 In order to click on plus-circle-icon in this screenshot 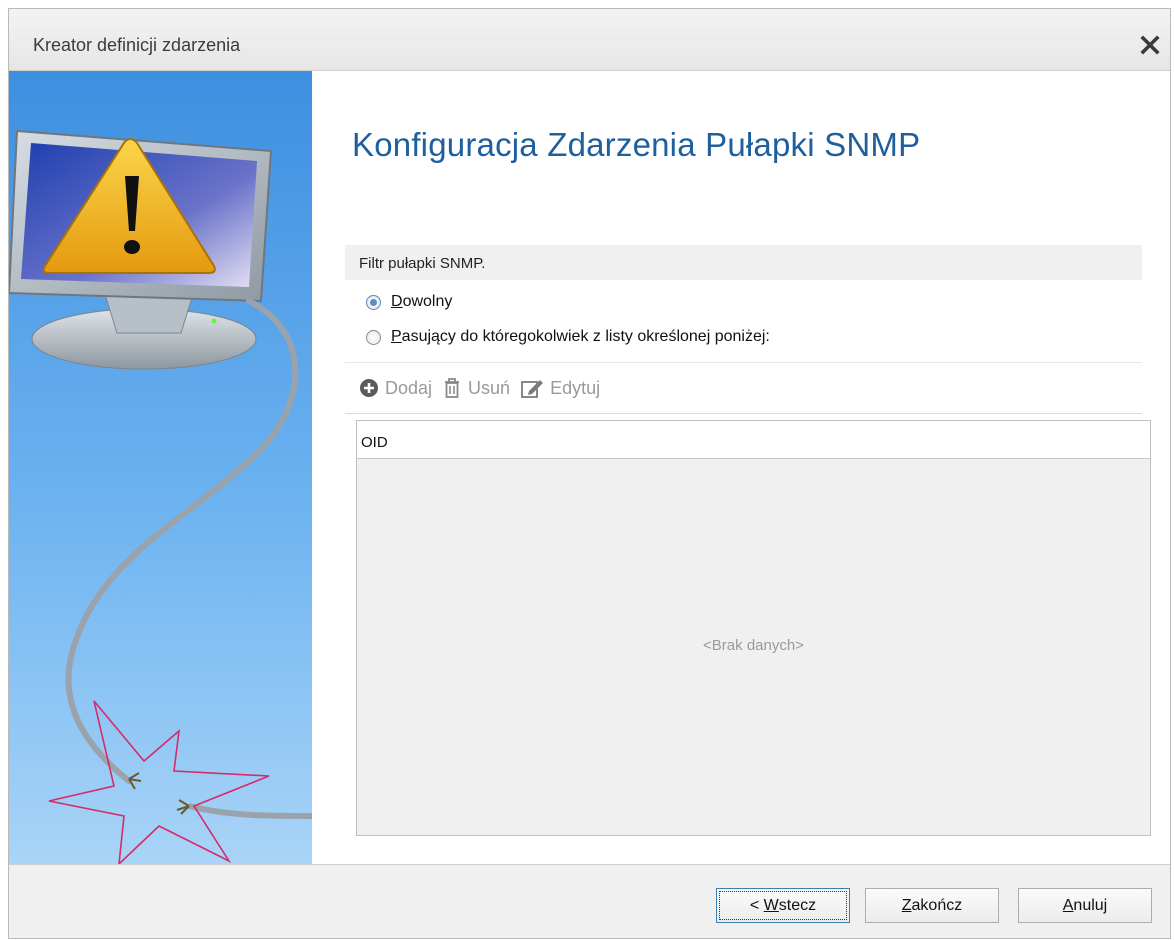, I will do `click(369, 388)`.